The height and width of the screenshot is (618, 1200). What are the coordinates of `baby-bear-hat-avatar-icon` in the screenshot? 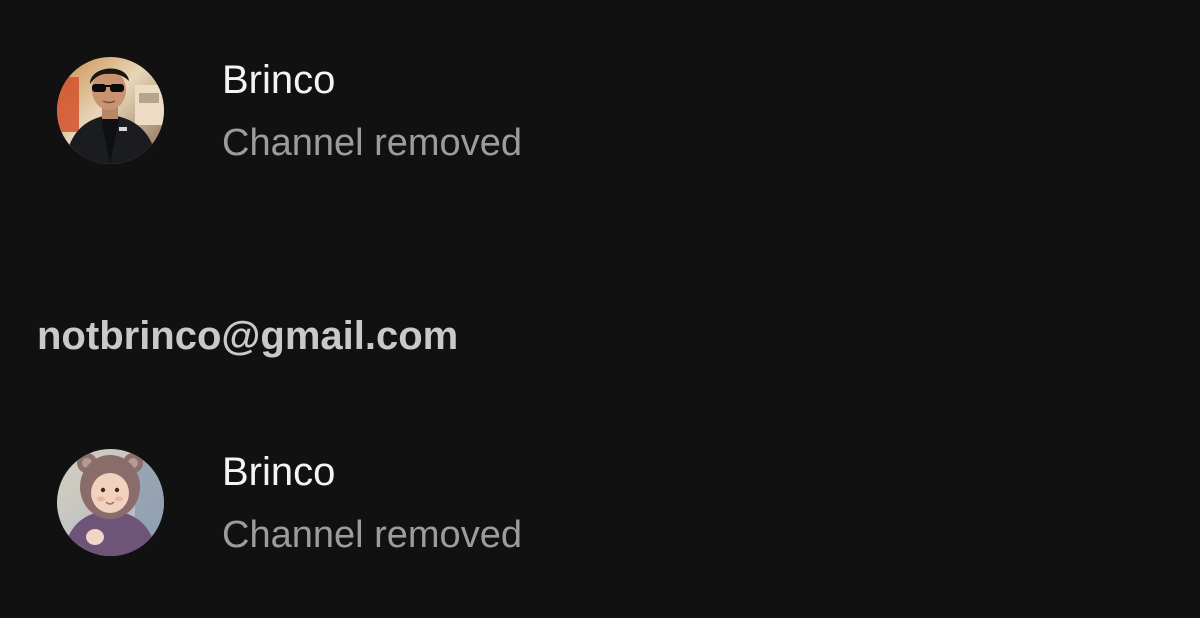 It's located at (110, 502).